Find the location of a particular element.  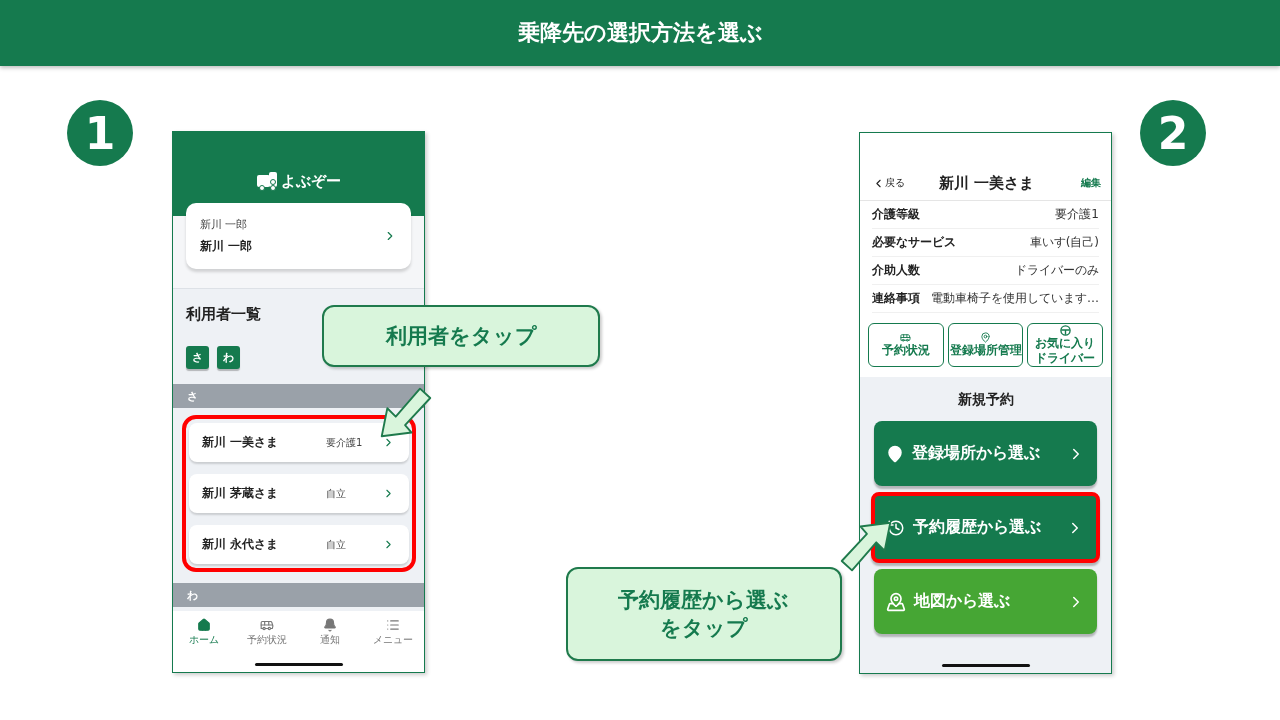

slide-title: 乗降先の選択方法を選ぶ is located at coordinates (640, 33).